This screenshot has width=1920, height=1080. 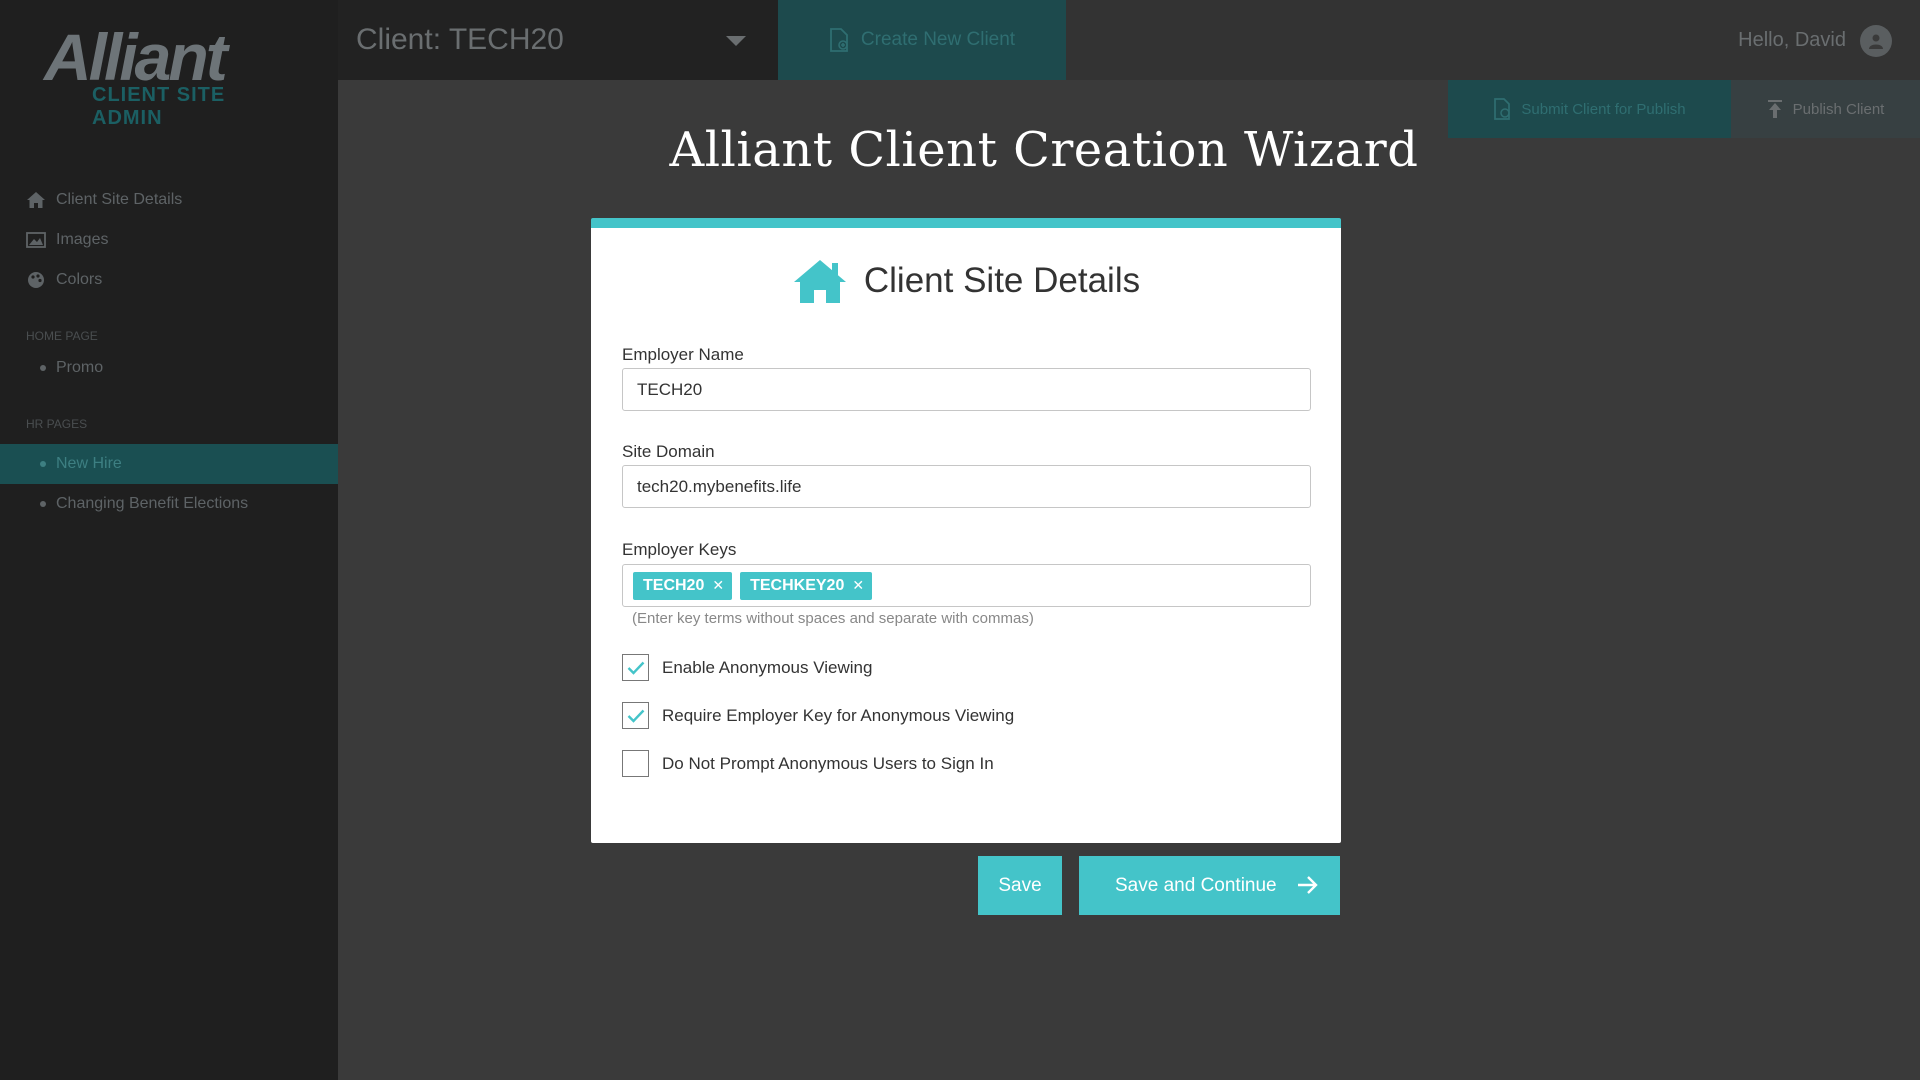 What do you see at coordinates (966, 585) in the screenshot?
I see `employer-keys-input: TECH20 ✕ TECHKEY20 ✕` at bounding box center [966, 585].